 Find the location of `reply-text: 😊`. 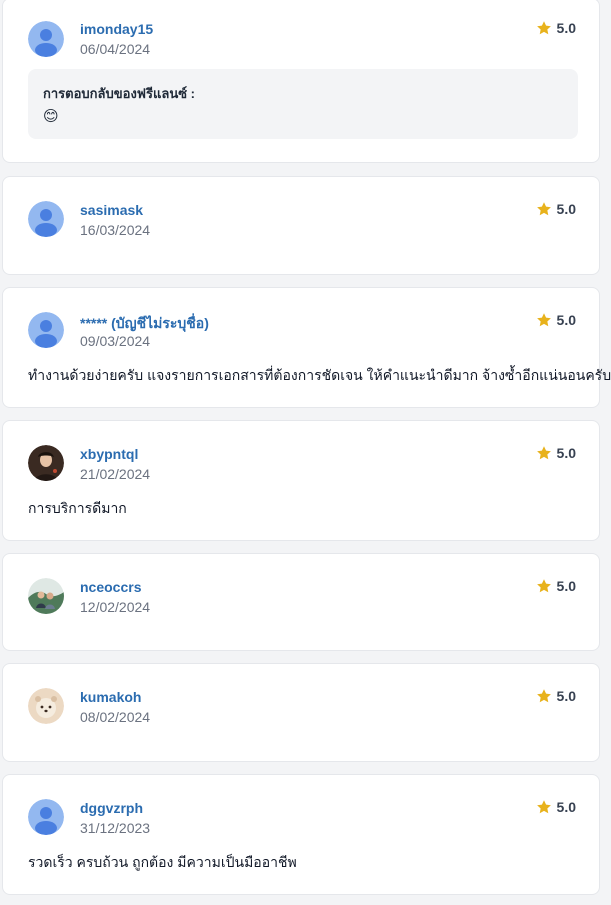

reply-text: 😊 is located at coordinates (51, 116).